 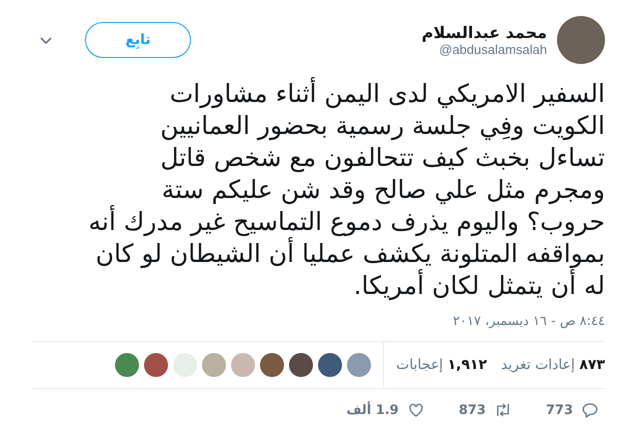 I want to click on reply-icon, so click(x=590, y=410).